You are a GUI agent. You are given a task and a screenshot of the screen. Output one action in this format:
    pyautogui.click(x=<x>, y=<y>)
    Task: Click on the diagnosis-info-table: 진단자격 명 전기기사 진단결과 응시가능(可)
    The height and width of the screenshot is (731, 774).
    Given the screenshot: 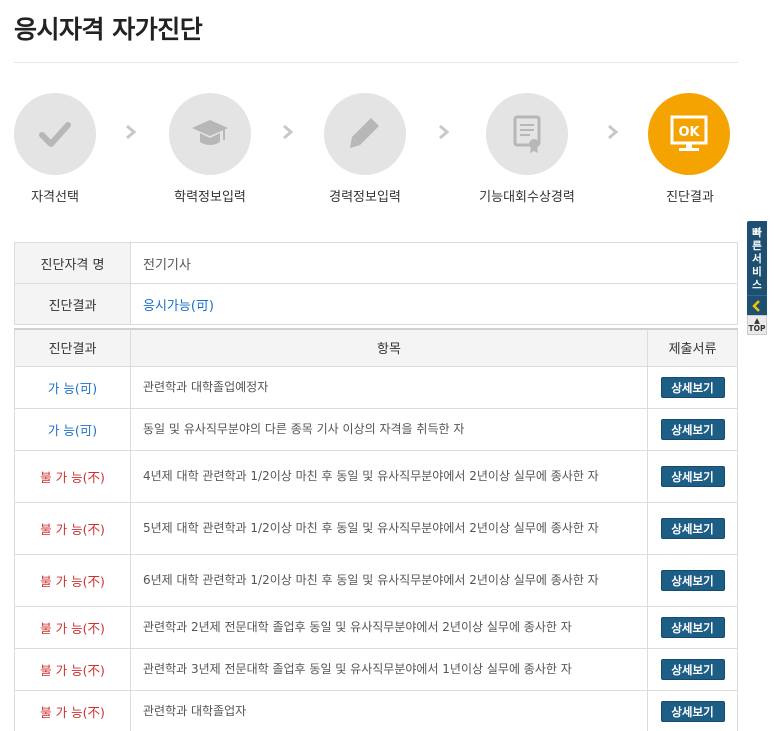 What is the action you would take?
    pyautogui.click(x=376, y=283)
    